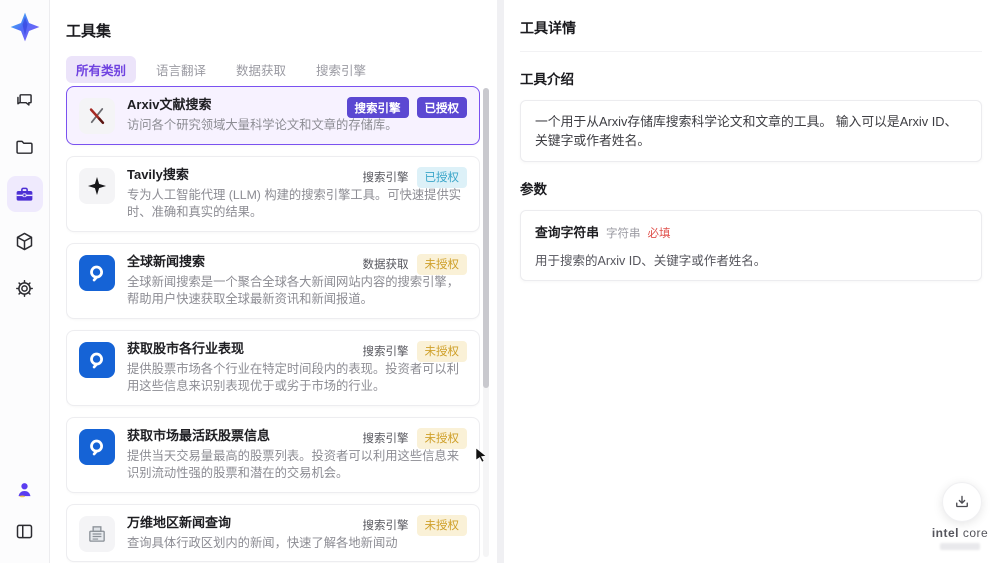  What do you see at coordinates (89, 31) in the screenshot?
I see `page-title: 工具集` at bounding box center [89, 31].